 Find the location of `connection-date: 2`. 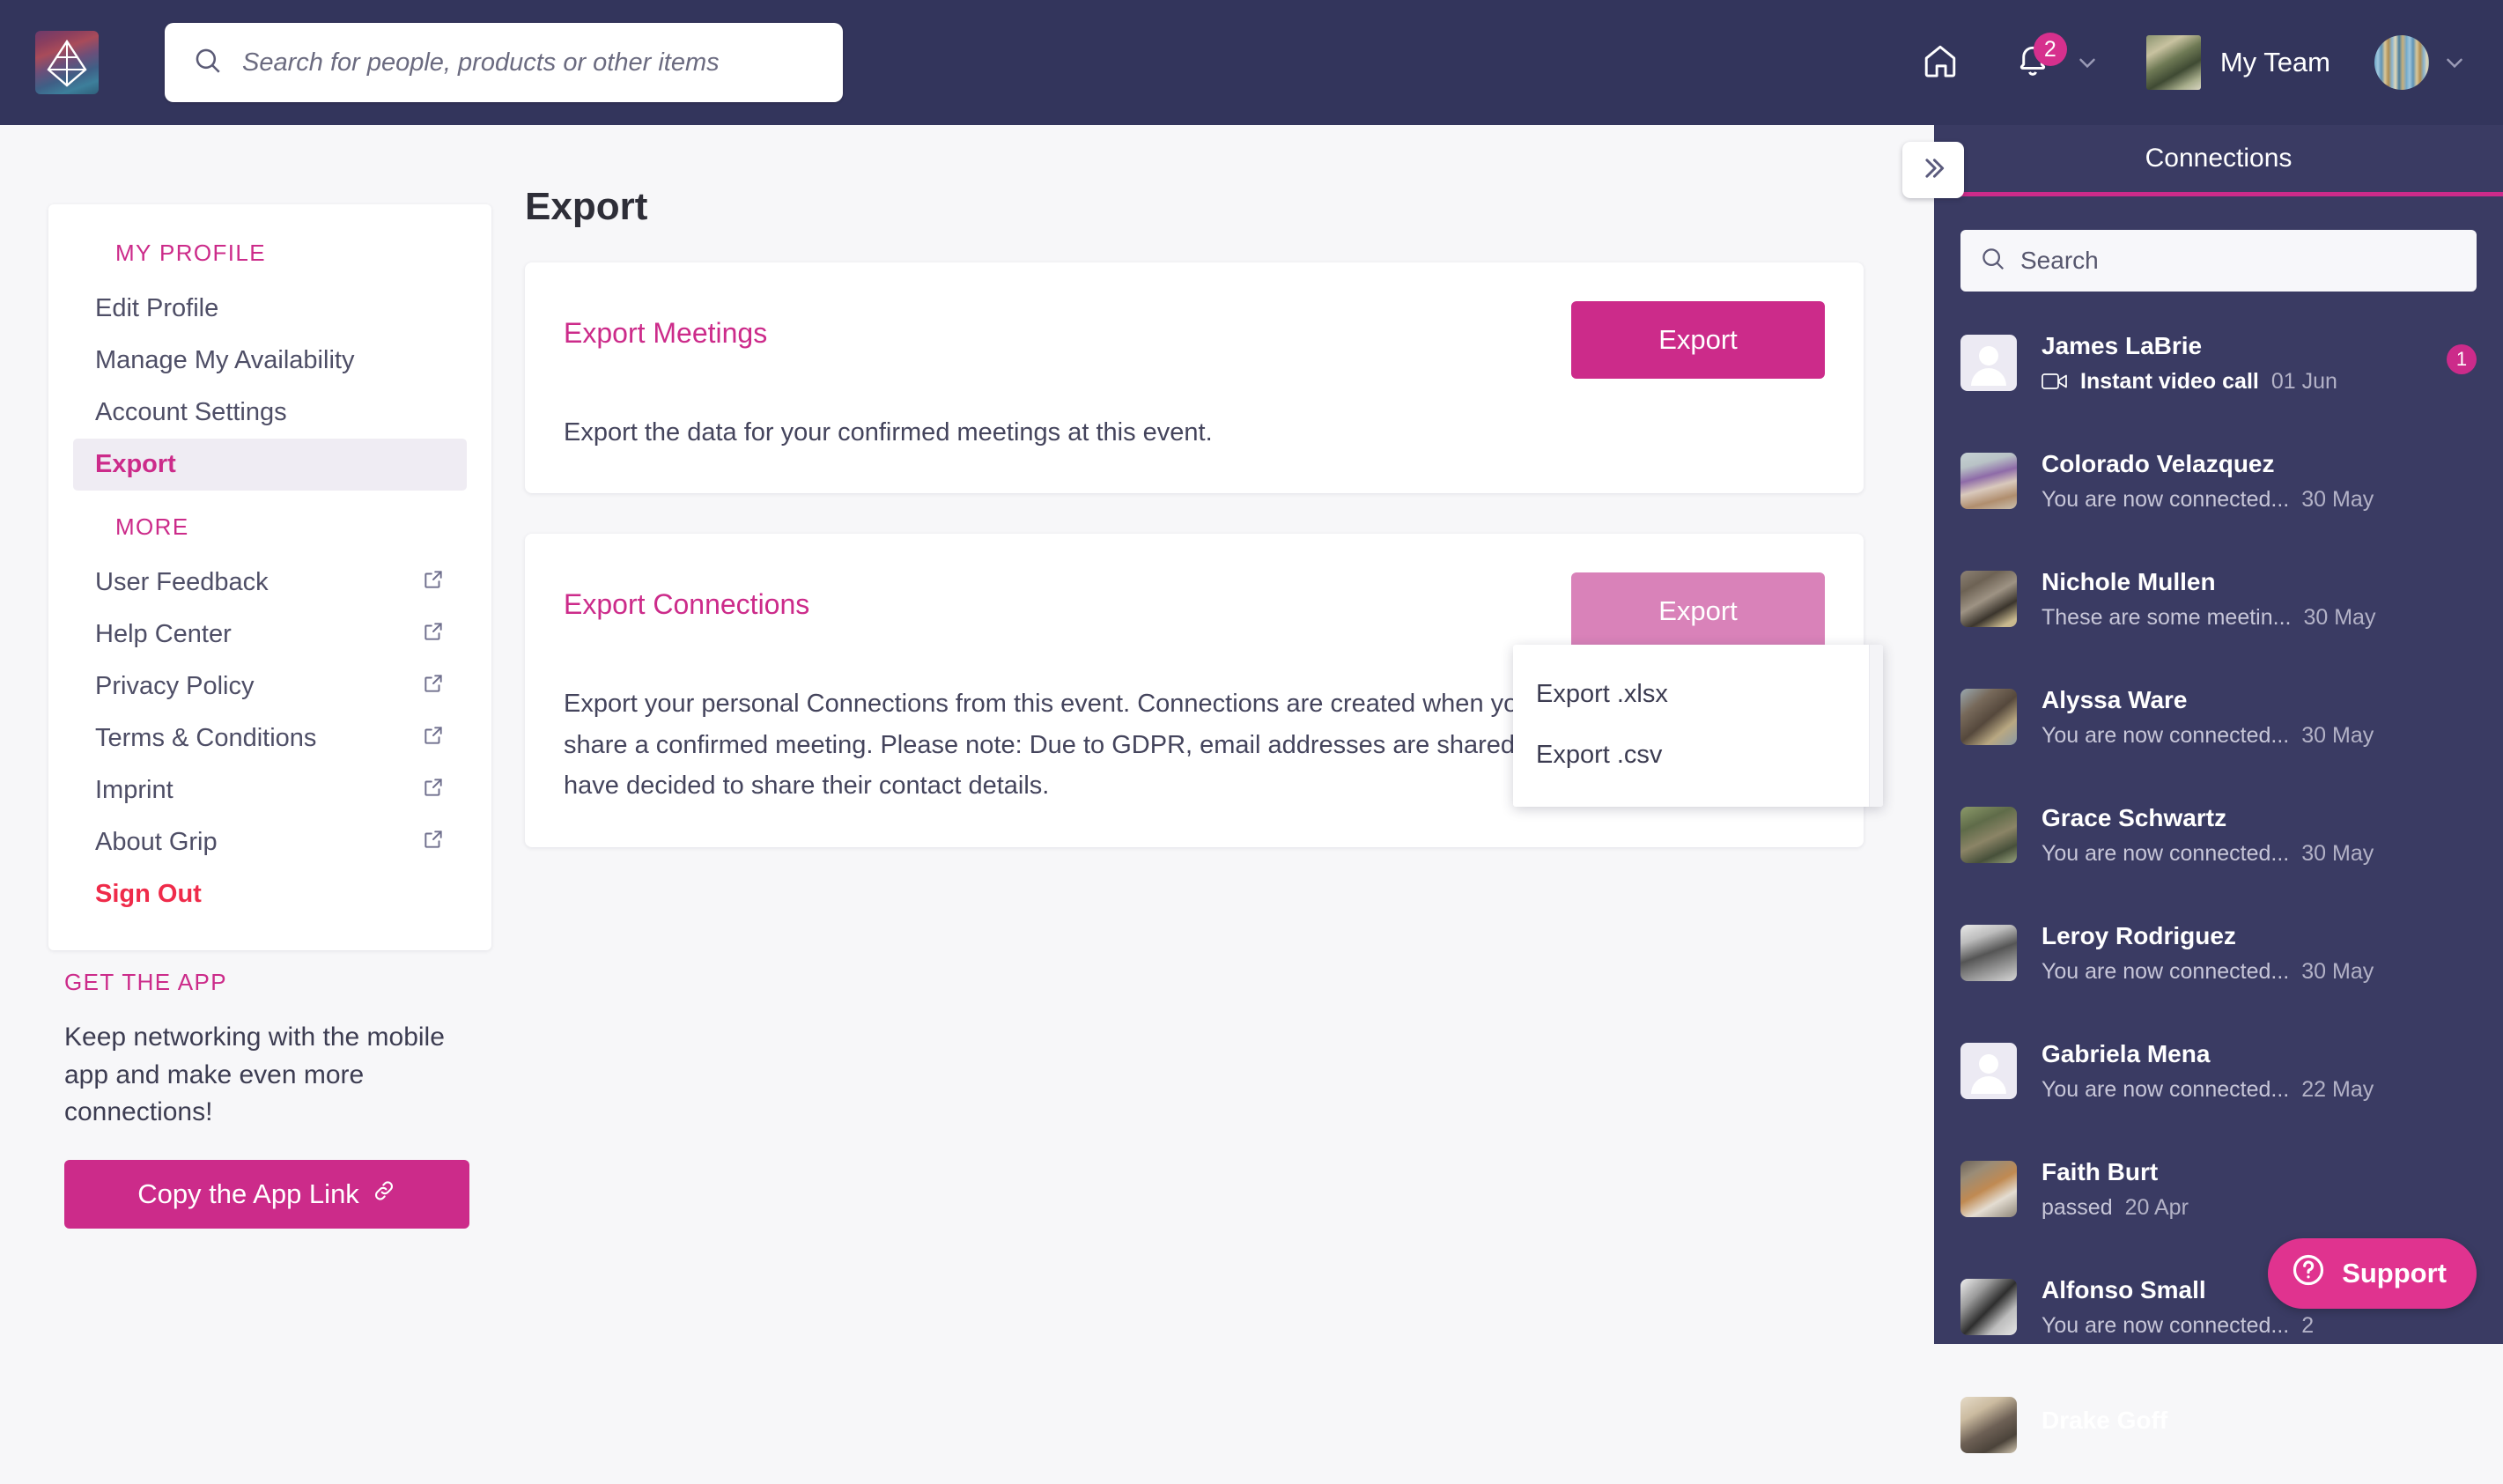

connection-date: 2 is located at coordinates (2308, 1325).